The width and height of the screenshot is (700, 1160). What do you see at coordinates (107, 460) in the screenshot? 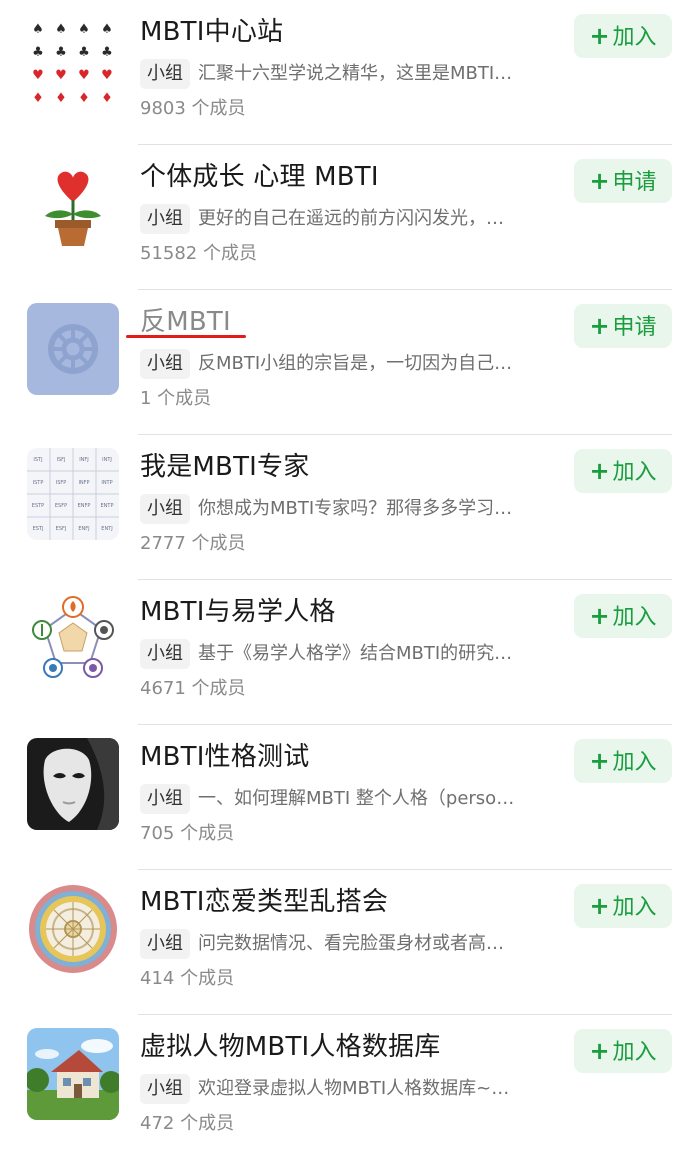
I see `svg-text: INTJ` at bounding box center [107, 460].